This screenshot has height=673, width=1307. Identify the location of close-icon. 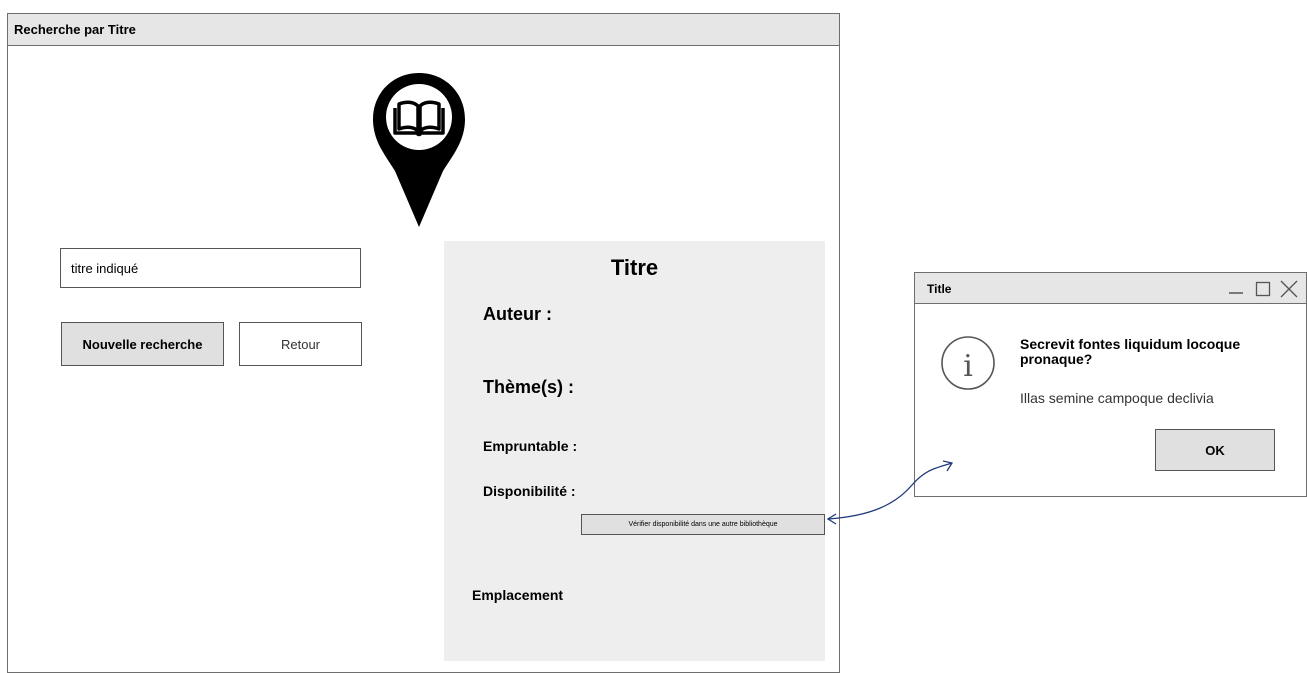
(1289, 289).